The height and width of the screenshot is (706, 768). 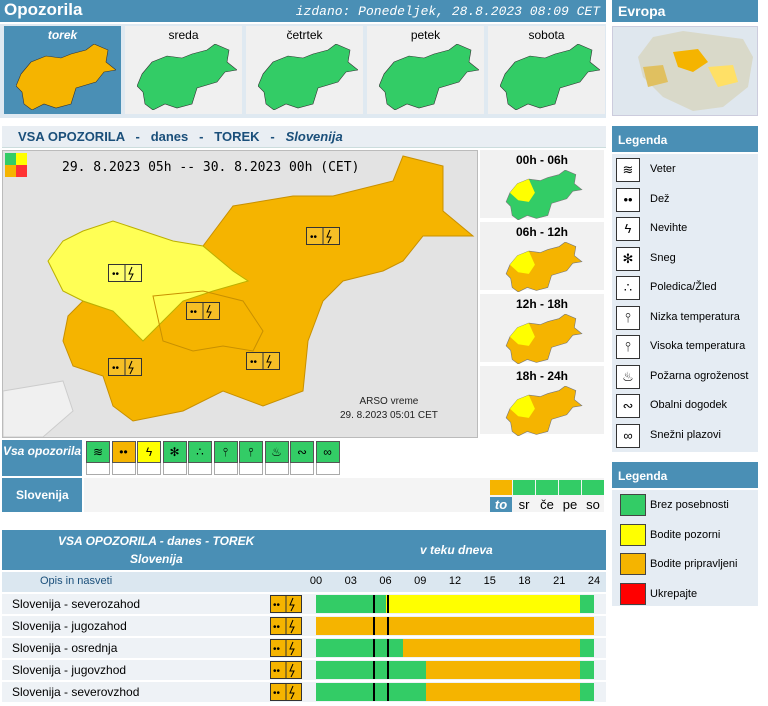 What do you see at coordinates (698, 346) in the screenshot?
I see `legend-type-label: Visoka temperatura` at bounding box center [698, 346].